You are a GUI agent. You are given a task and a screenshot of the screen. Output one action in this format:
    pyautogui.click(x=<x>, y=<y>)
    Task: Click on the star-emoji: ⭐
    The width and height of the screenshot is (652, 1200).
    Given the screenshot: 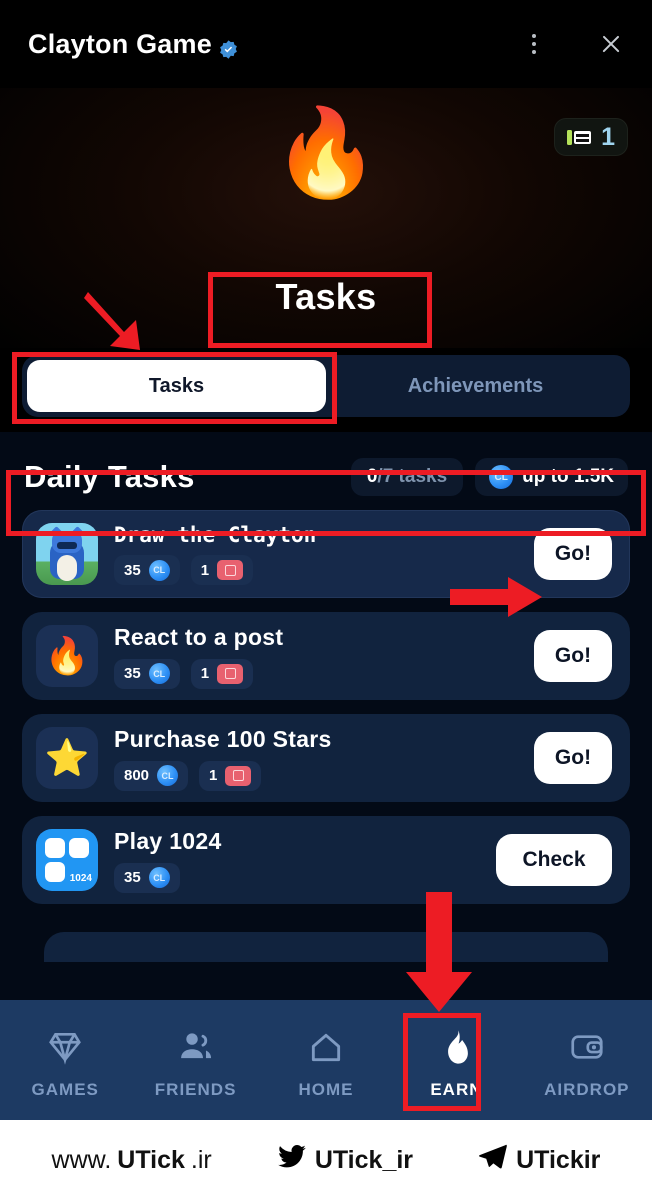 What is the action you would take?
    pyautogui.click(x=67, y=758)
    